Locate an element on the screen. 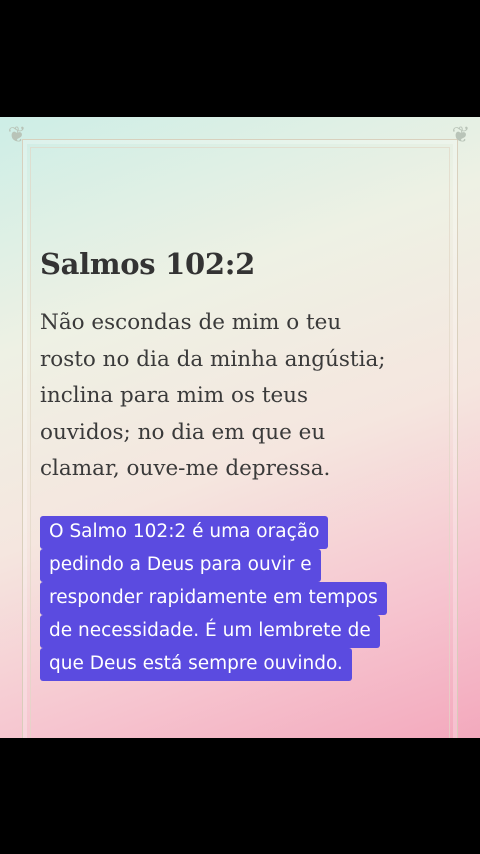  verse-line: rosto no dia da minha angústia; is located at coordinates (213, 359).